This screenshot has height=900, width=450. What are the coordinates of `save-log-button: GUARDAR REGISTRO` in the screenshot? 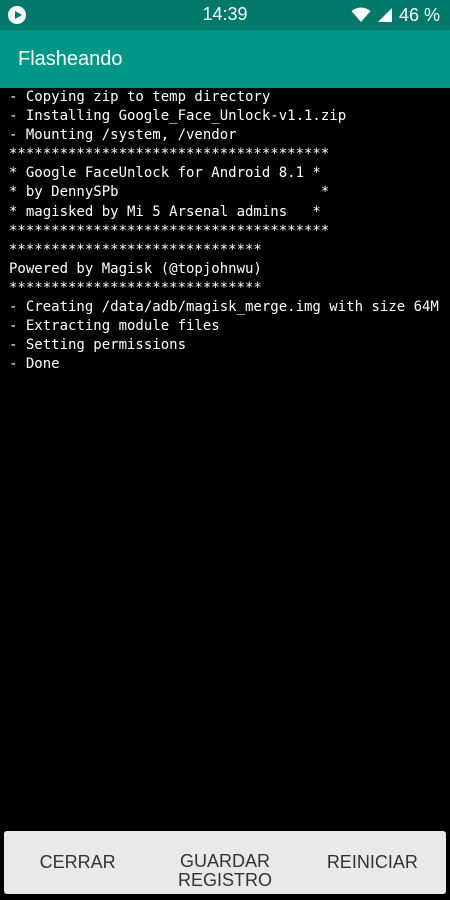 It's located at (224, 862).